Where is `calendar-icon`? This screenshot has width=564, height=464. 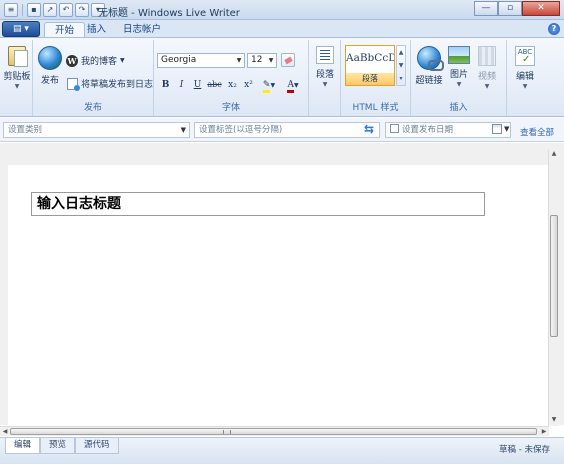 calendar-icon is located at coordinates (497, 129).